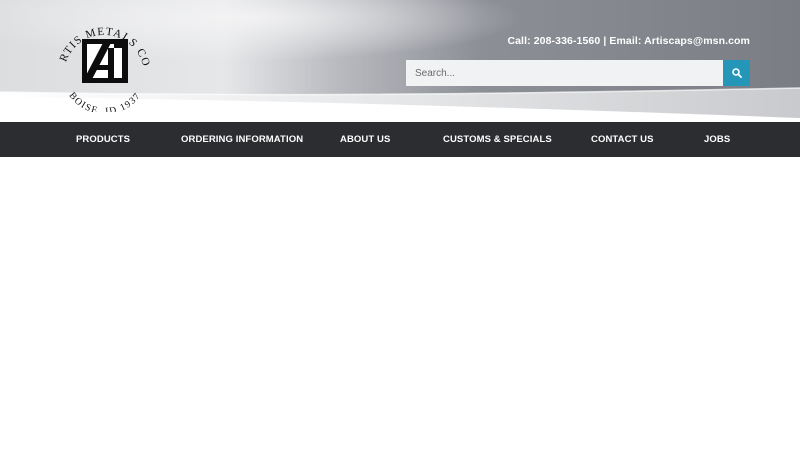 This screenshot has height=450, width=800. I want to click on svg-text: BOISE, ID 1937, so click(105, 101).